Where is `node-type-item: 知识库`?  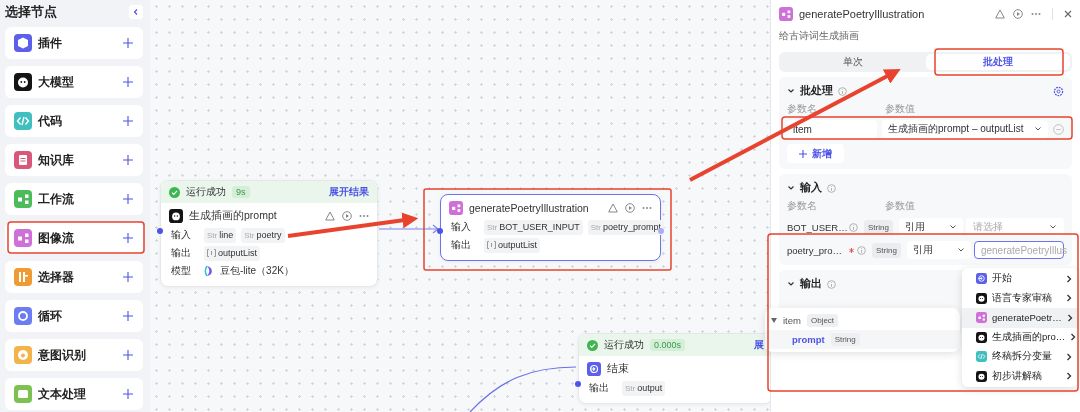
node-type-item: 知识库 is located at coordinates (74, 160).